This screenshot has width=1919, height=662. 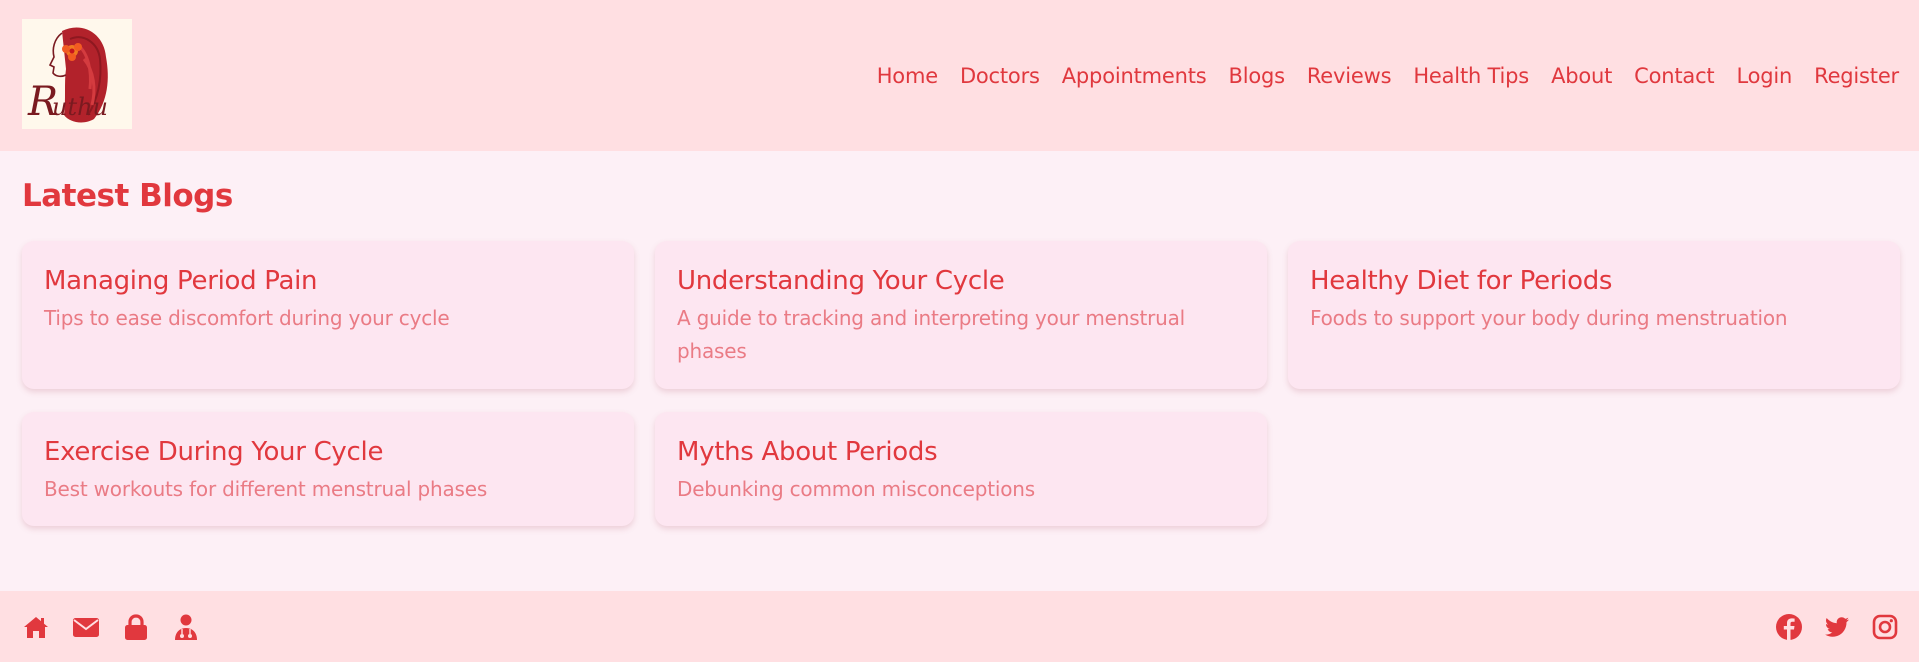 What do you see at coordinates (1461, 281) in the screenshot?
I see `blog-card-title: Healthy Diet for Periods` at bounding box center [1461, 281].